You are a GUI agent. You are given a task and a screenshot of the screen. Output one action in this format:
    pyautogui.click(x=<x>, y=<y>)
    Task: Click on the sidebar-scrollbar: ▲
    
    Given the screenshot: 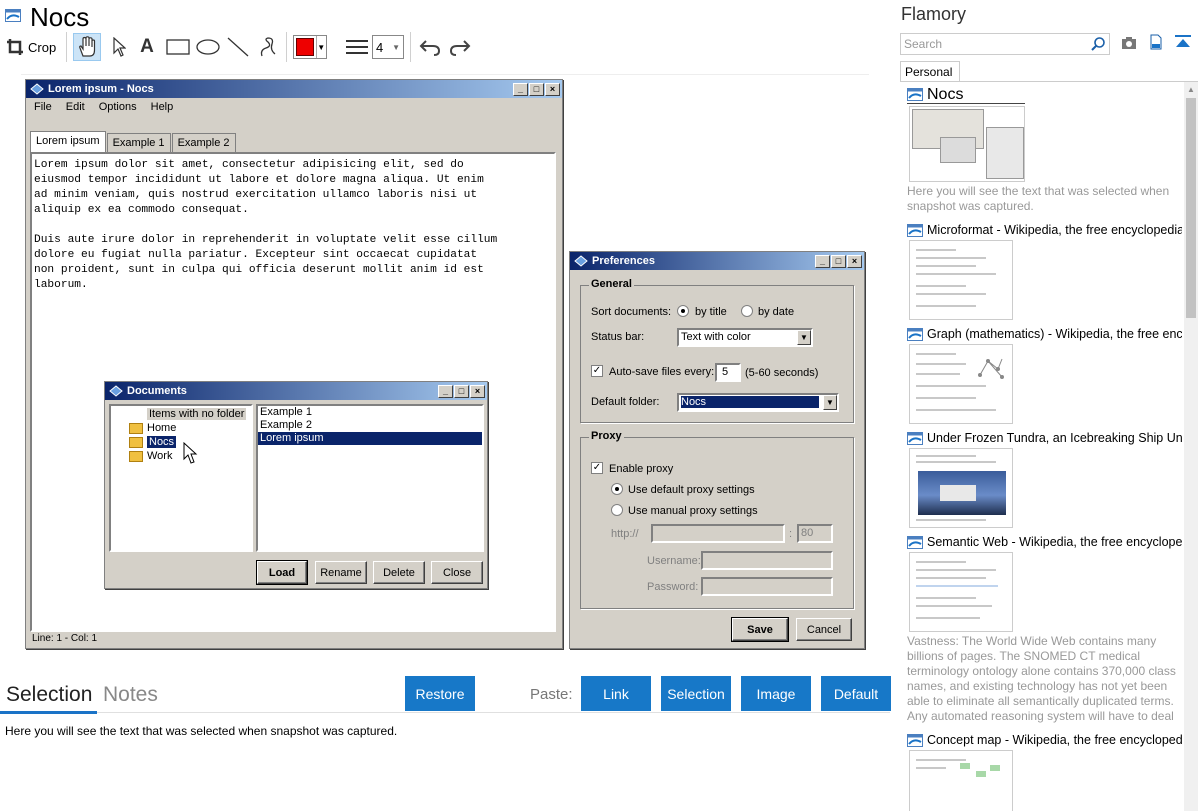 What is the action you would take?
    pyautogui.click(x=1191, y=446)
    